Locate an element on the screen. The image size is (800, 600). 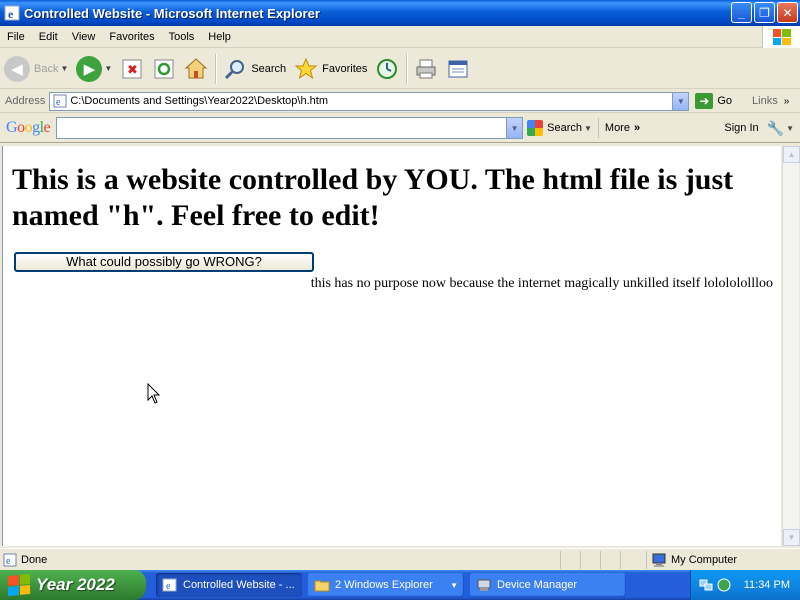
close-button: ✕ is located at coordinates (787, 12).